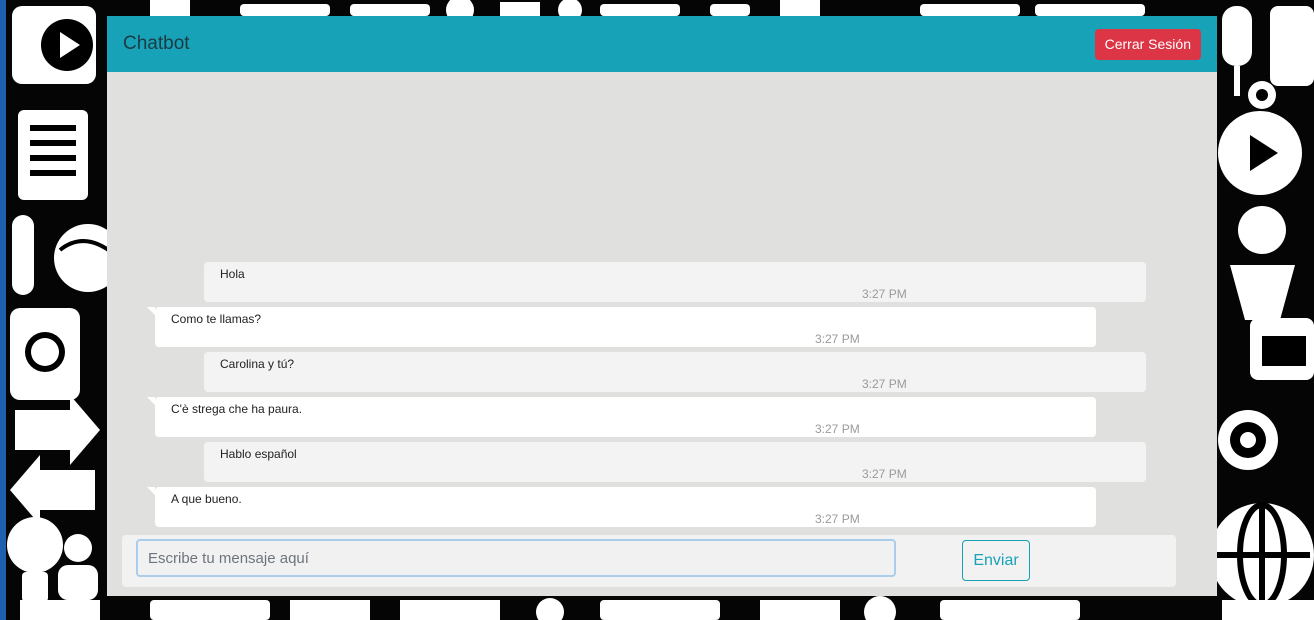  I want to click on phone-icon, so click(45, 354).